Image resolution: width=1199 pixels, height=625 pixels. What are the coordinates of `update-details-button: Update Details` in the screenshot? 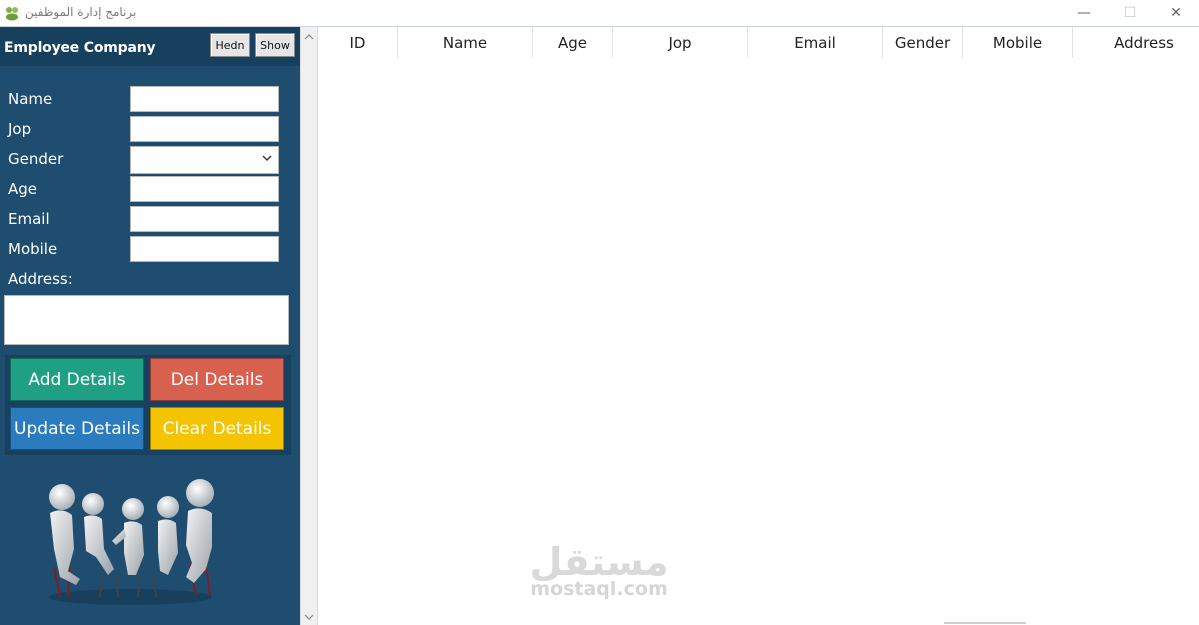 It's located at (77, 428).